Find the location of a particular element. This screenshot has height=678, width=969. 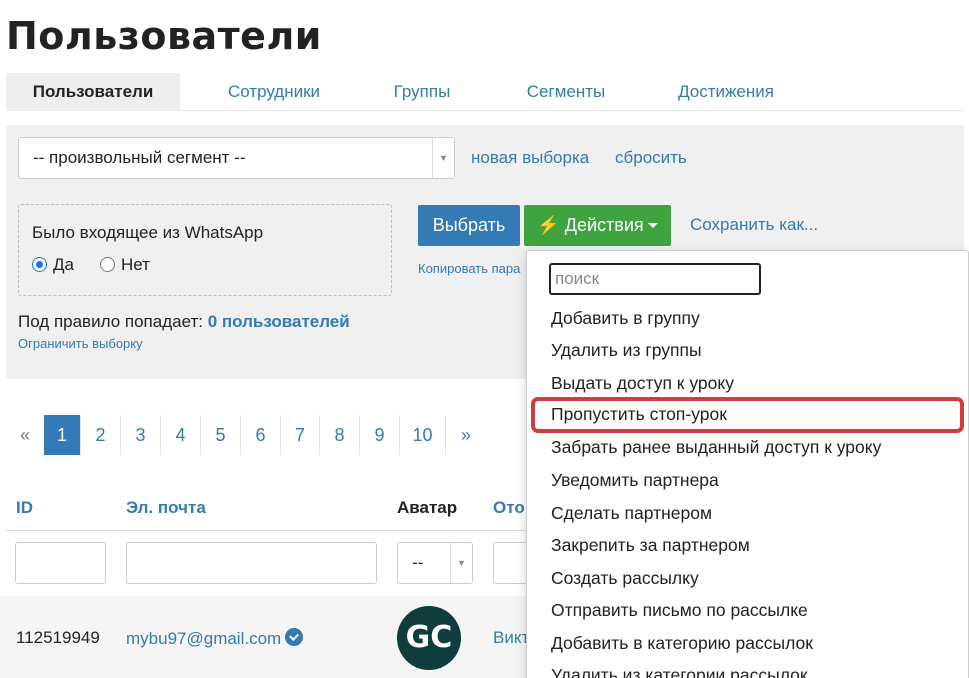

page-item: 1 is located at coordinates (62, 435).